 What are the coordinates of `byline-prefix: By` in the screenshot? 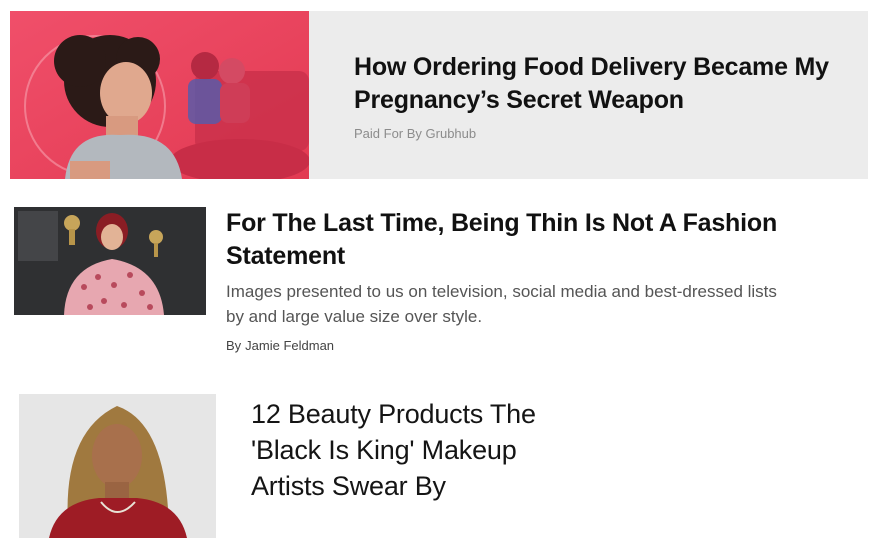 It's located at (234, 345).